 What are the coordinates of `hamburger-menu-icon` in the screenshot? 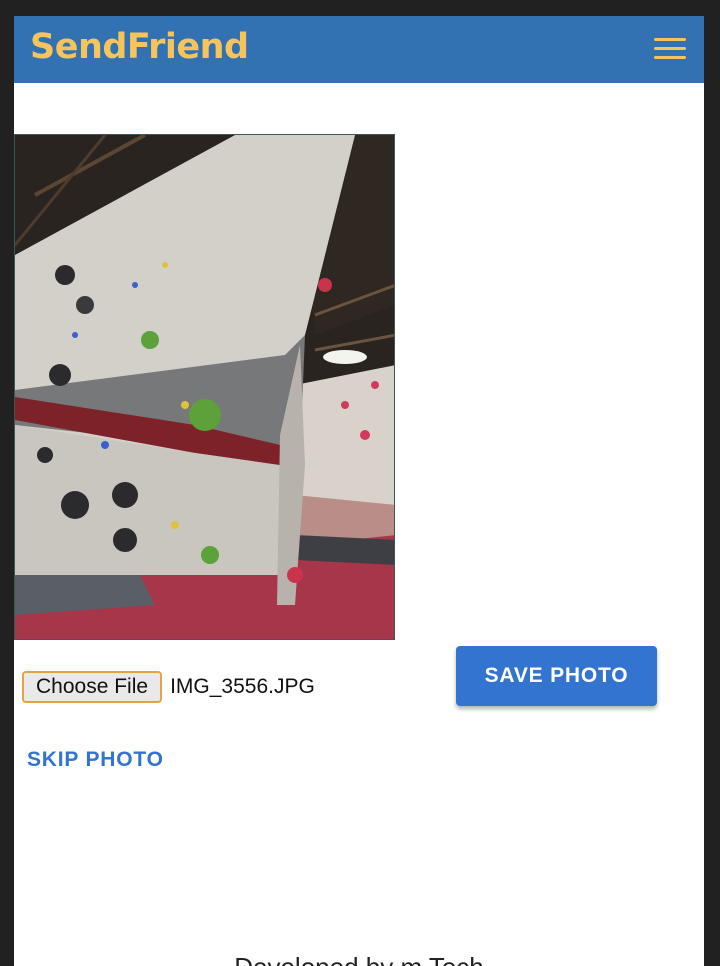 It's located at (670, 49).